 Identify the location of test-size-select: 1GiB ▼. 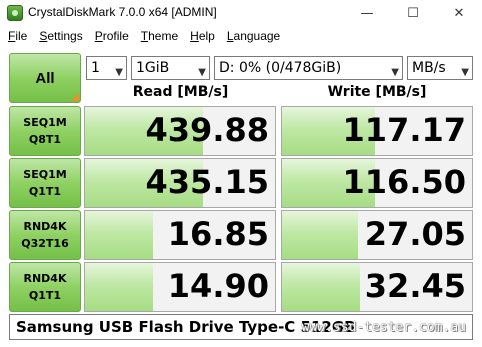
(170, 68).